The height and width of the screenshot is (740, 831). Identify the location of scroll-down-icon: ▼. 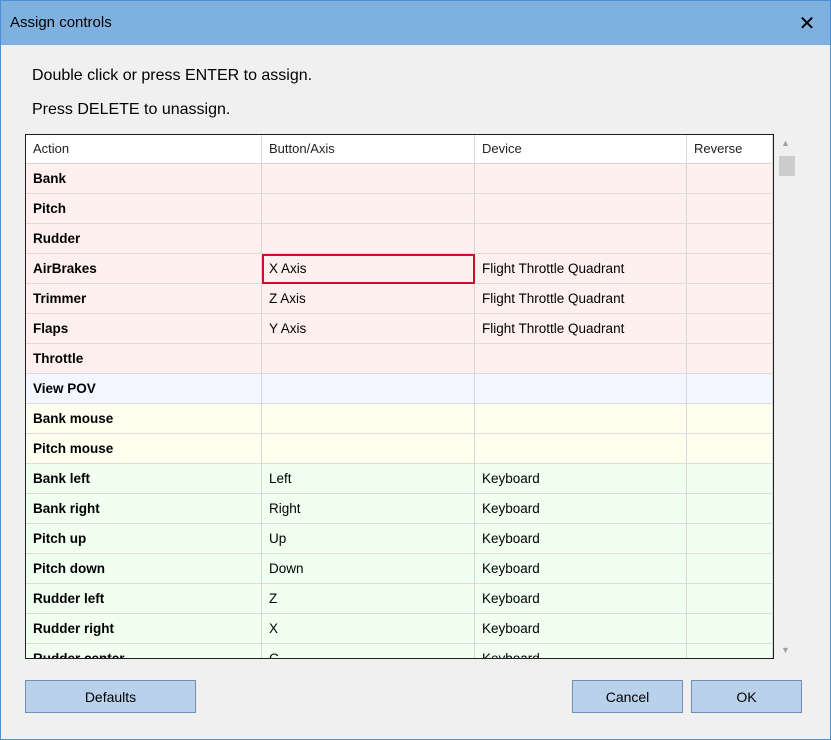
(785, 650).